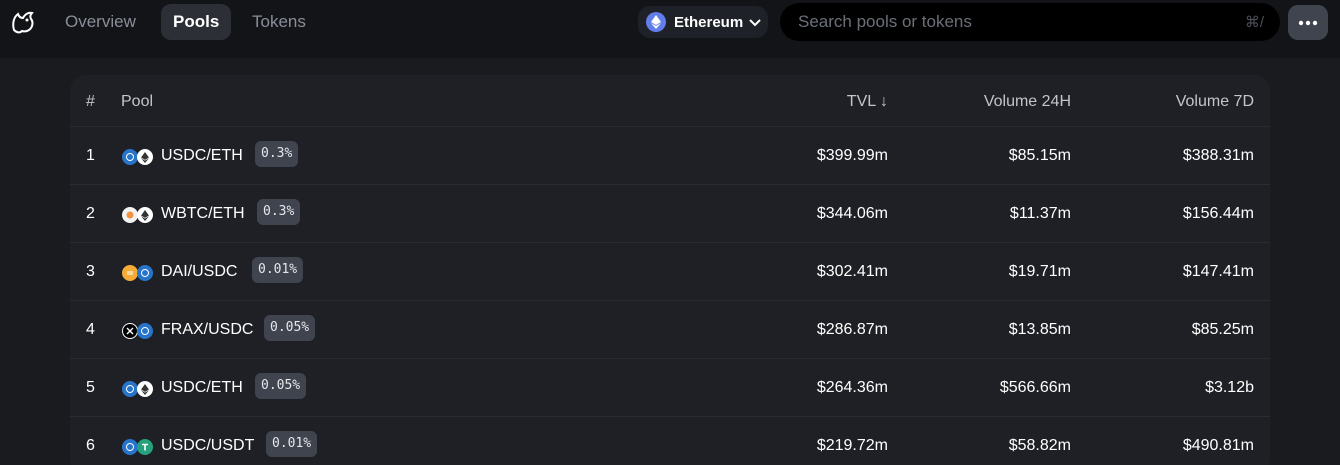  I want to click on top-navigation-bar: Overview Pools Tokens Ethereum ⌘/, so click(670, 29).